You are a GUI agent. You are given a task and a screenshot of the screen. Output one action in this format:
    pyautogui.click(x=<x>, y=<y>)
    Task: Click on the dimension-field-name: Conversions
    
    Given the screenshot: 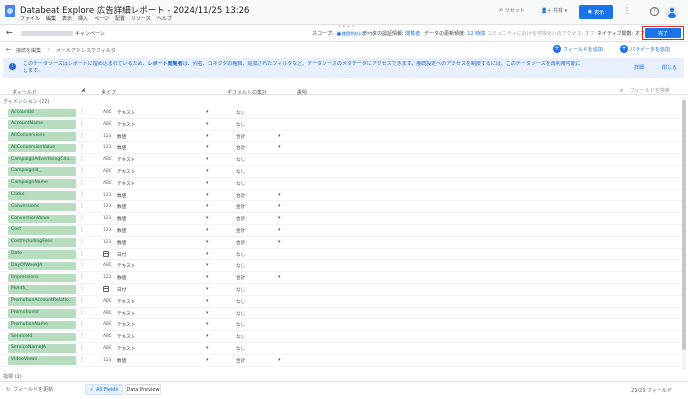 What is the action you would take?
    pyautogui.click(x=42, y=207)
    